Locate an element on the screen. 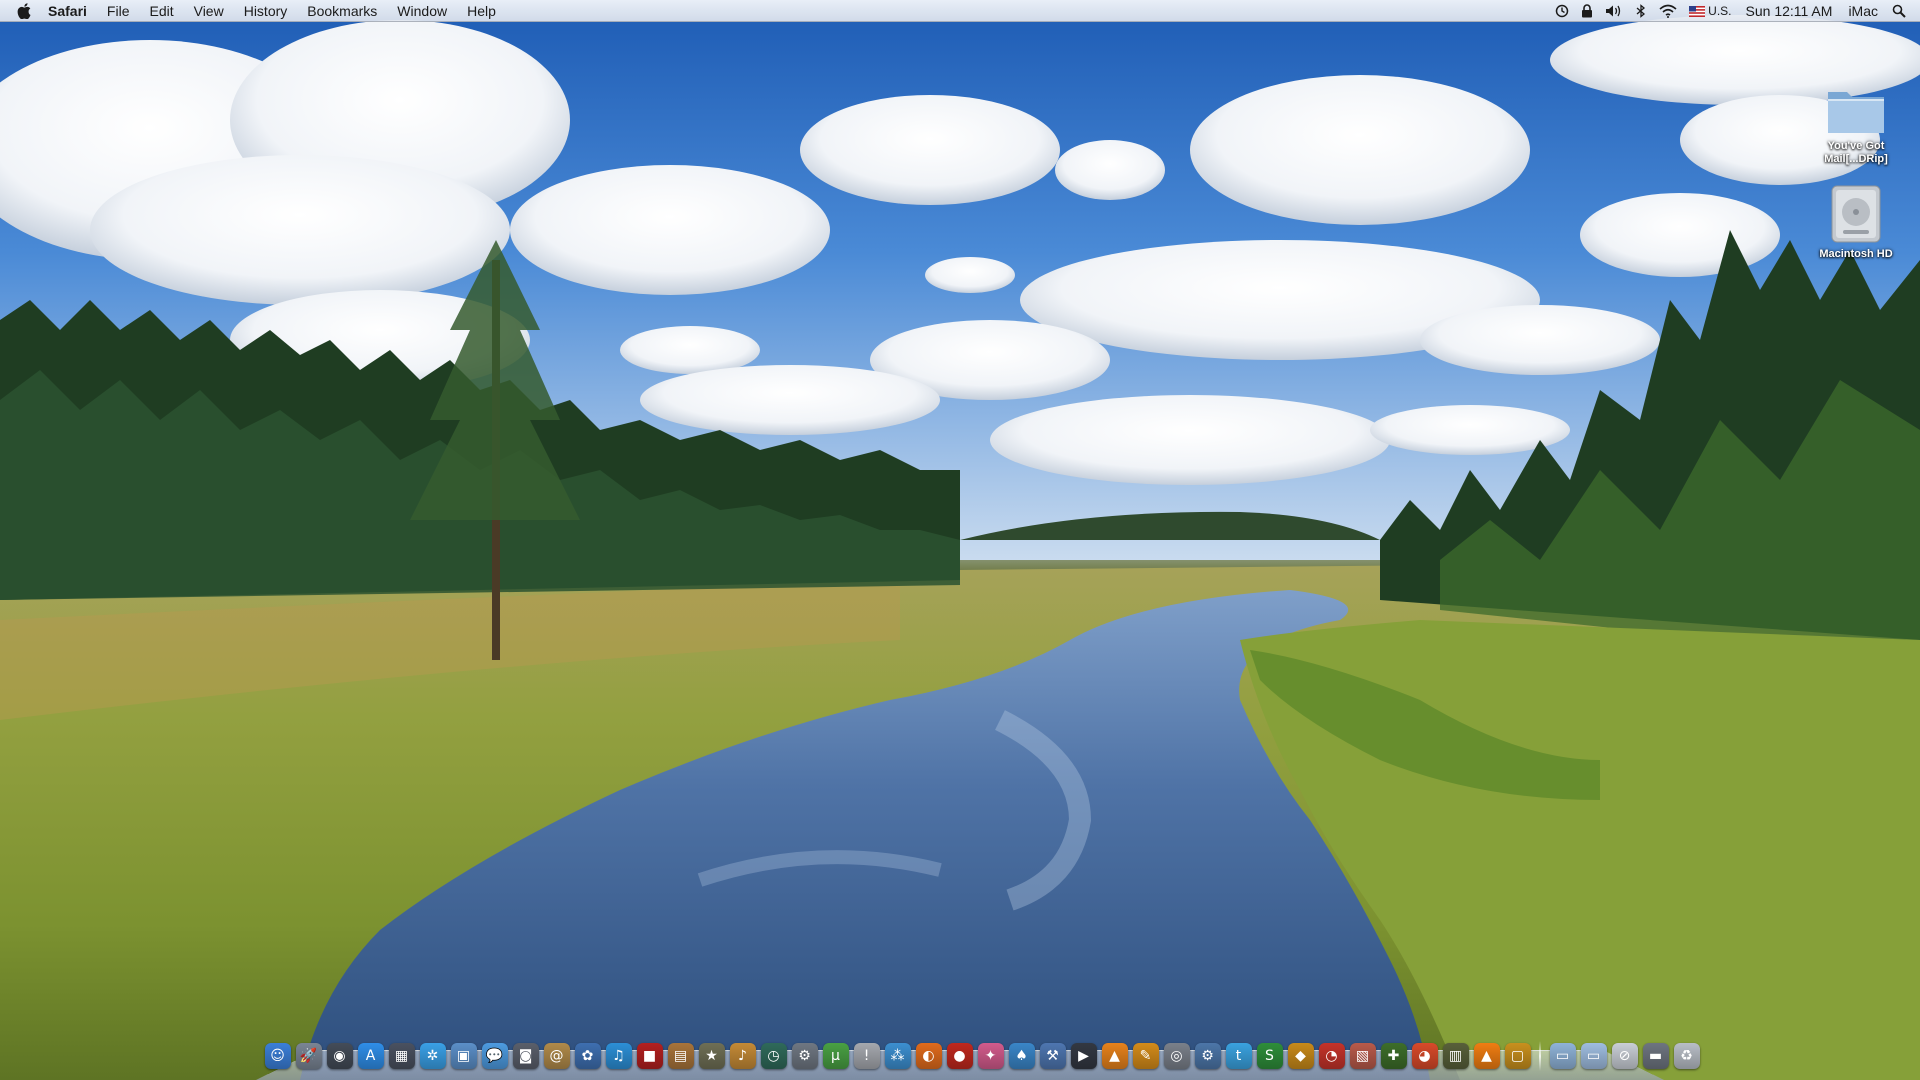 The width and height of the screenshot is (1920, 1080). desktop-folder-mail: You've Got Mail[...DRip] is located at coordinates (1856, 125).